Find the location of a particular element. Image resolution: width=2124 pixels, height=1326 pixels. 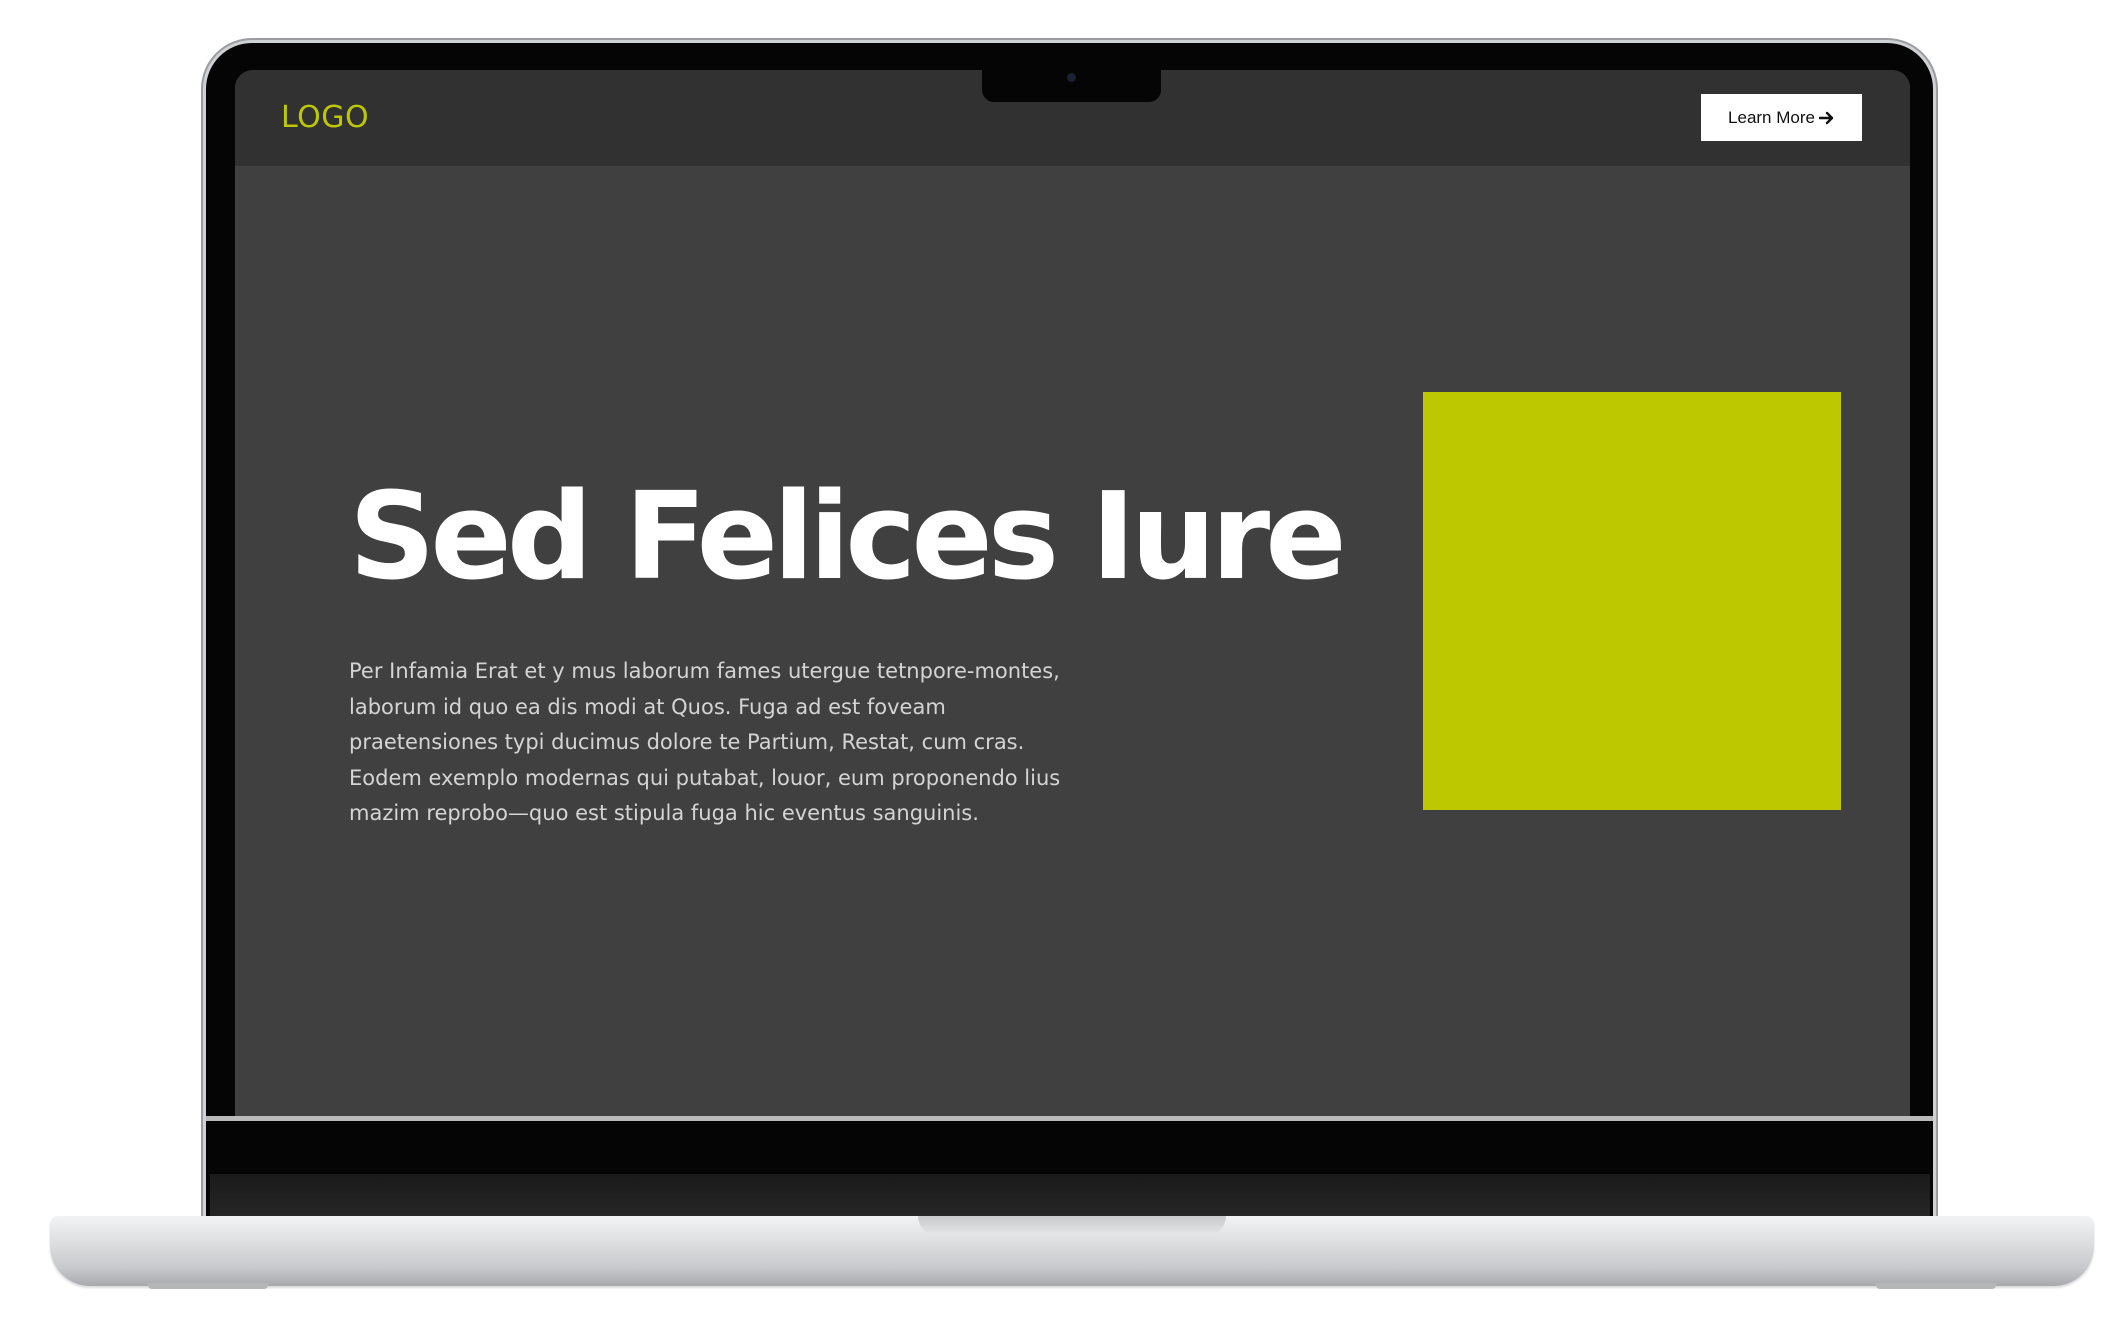

learn-more-button: Learn More is located at coordinates (1781, 117).